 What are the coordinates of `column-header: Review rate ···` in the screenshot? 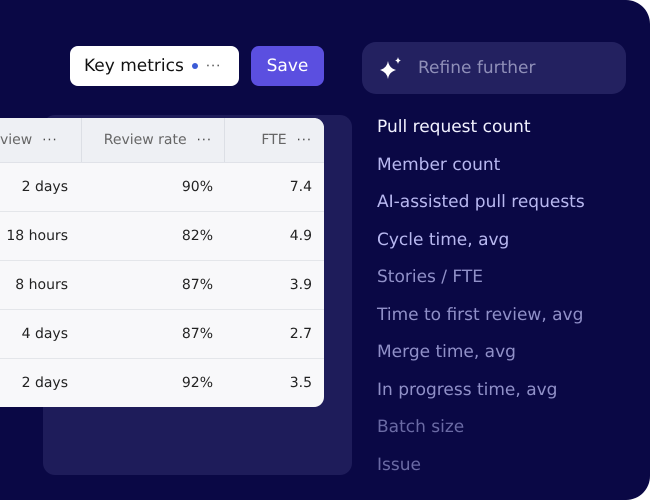 It's located at (153, 140).